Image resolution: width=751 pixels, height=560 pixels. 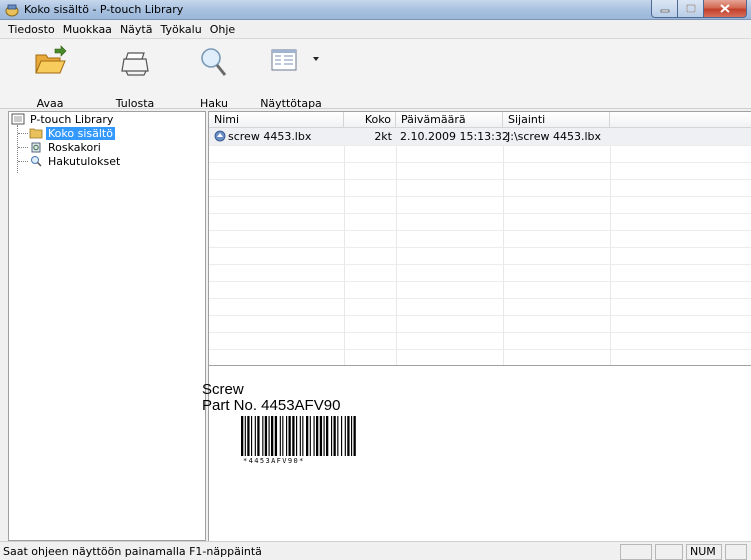 I want to click on minimize-button, so click(x=664, y=9).